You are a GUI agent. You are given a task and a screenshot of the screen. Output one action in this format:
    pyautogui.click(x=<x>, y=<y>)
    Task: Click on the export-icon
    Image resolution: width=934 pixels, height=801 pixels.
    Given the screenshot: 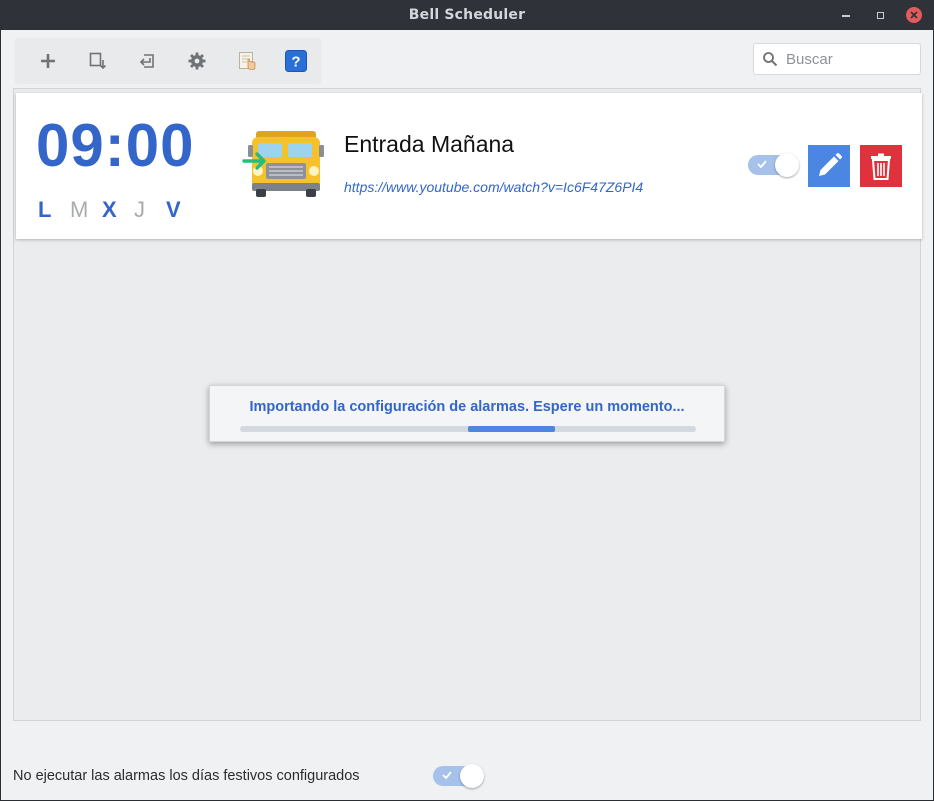 What is the action you would take?
    pyautogui.click(x=97, y=61)
    